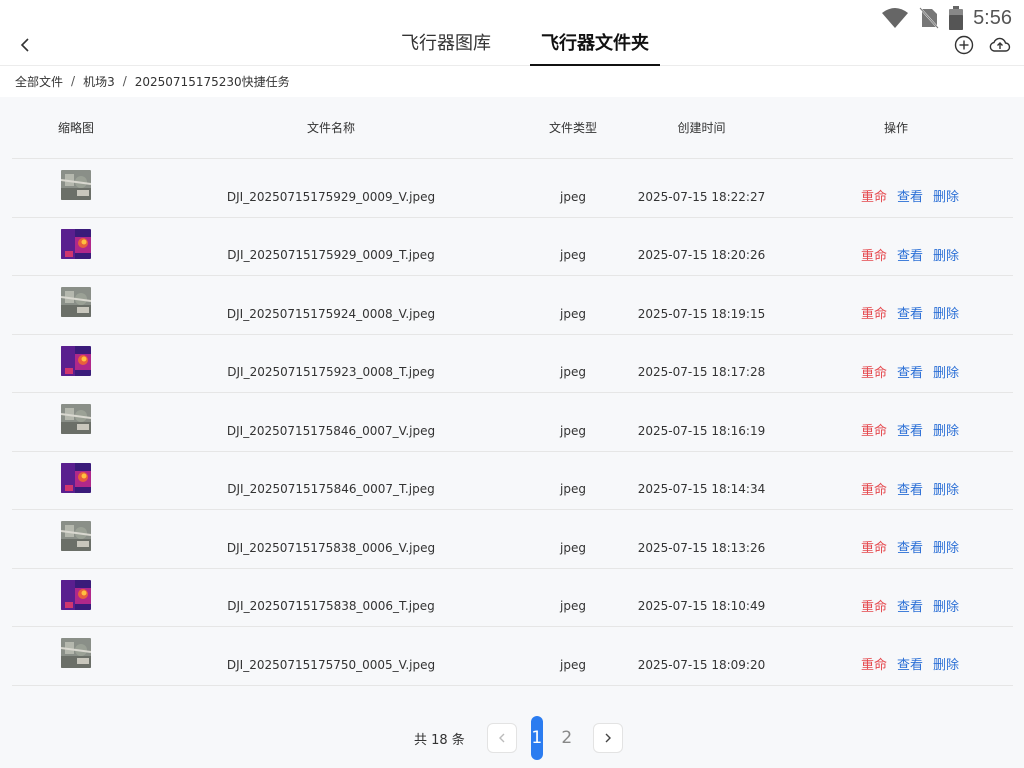 This screenshot has height=768, width=1024. Describe the element at coordinates (212, 81) in the screenshot. I see `breadcrumb-task-folder: 20250715175230快捷任务` at that location.